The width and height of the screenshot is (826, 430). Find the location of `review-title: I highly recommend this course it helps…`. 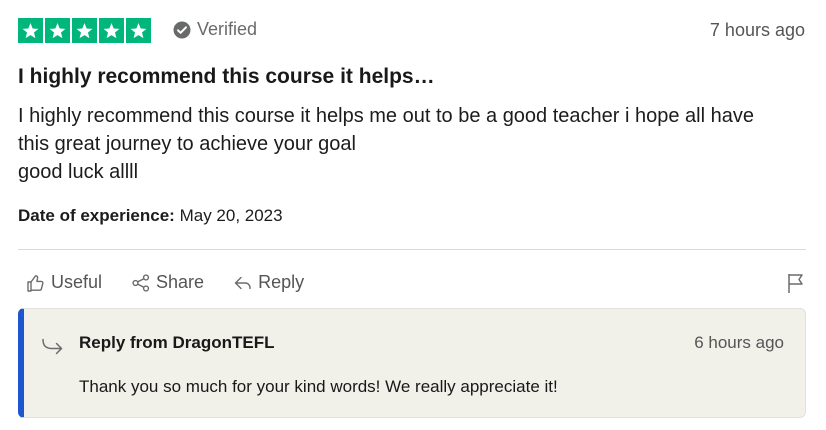

review-title: I highly recommend this course it helps… is located at coordinates (226, 77).